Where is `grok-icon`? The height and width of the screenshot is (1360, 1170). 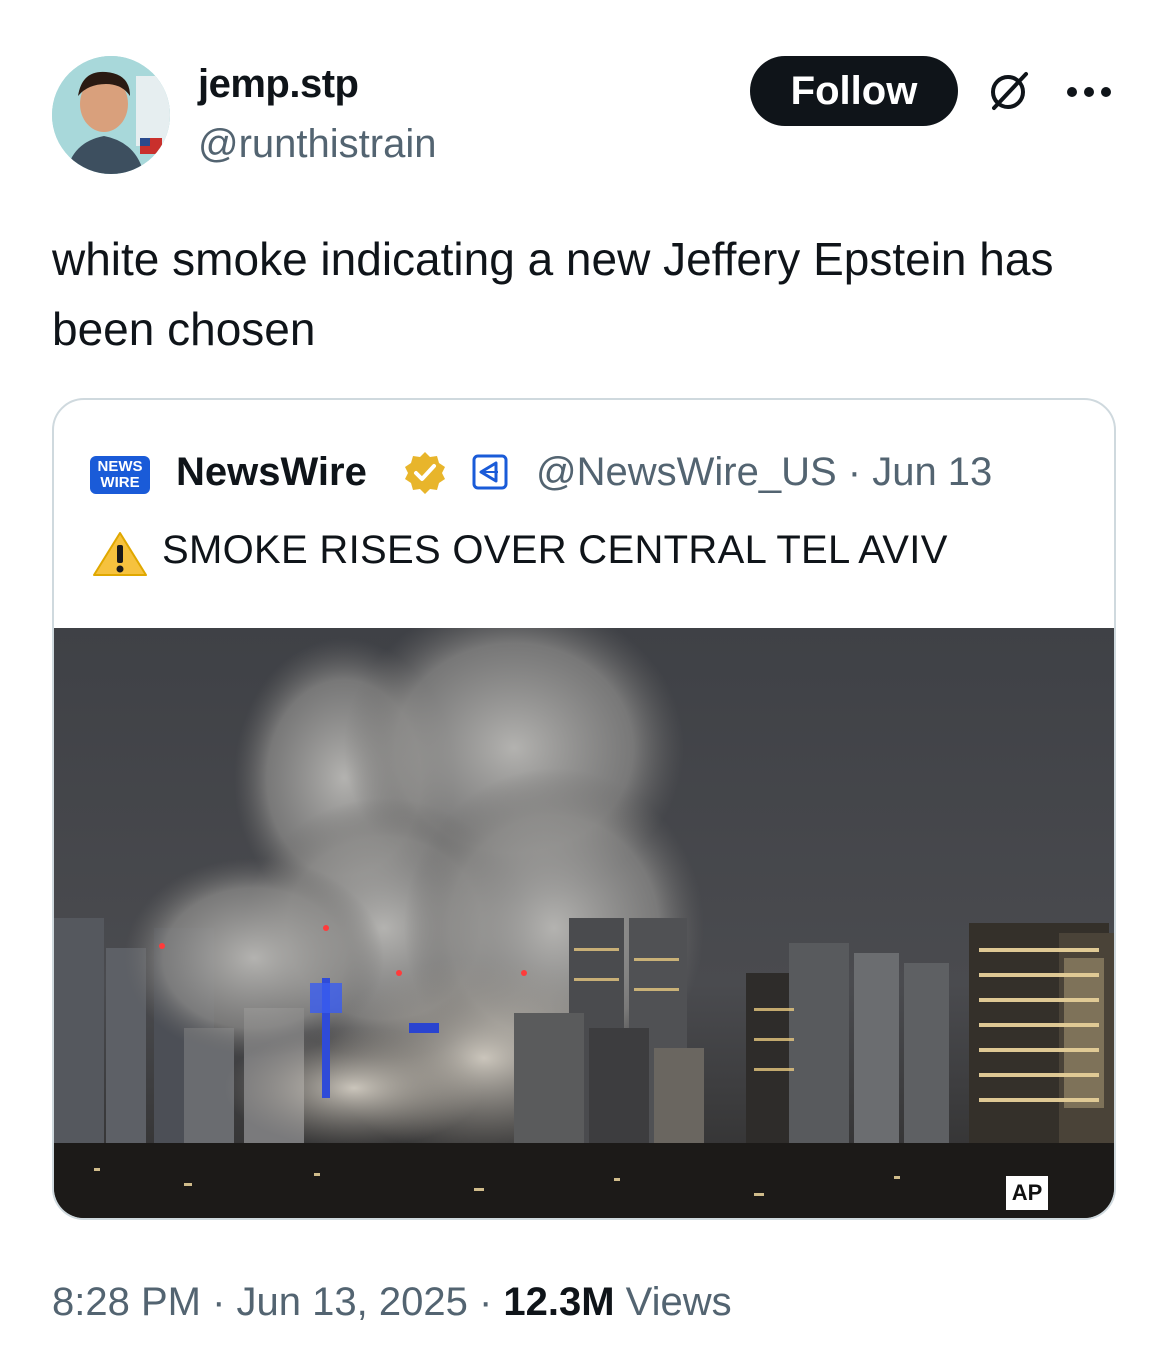
grok-icon is located at coordinates (1009, 91).